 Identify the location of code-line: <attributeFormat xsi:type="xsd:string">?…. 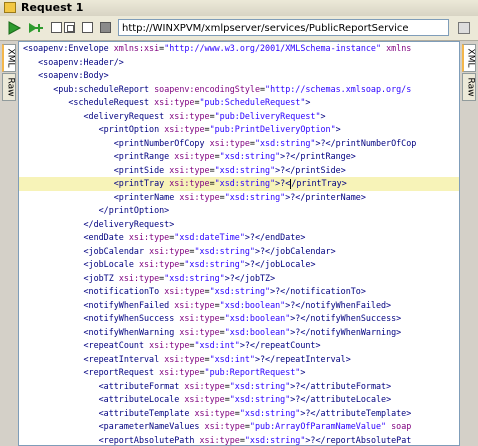
(241, 387).